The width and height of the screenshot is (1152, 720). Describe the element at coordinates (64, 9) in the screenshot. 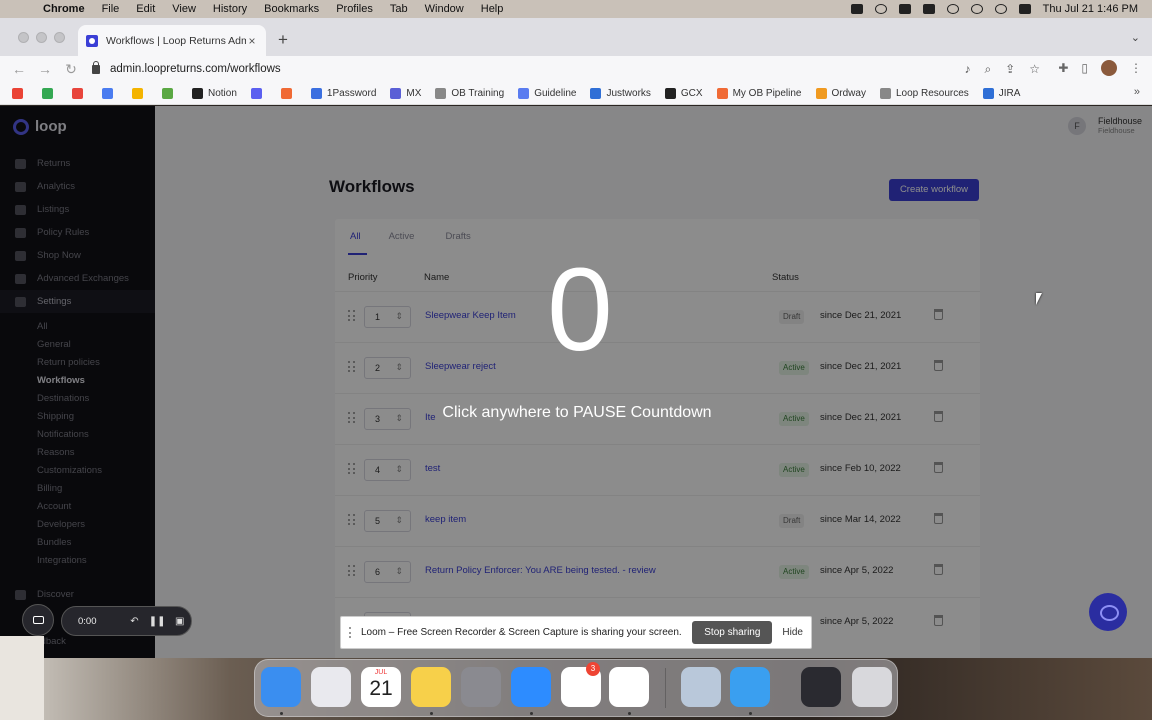

I see `menu-app-name: Chrome` at that location.